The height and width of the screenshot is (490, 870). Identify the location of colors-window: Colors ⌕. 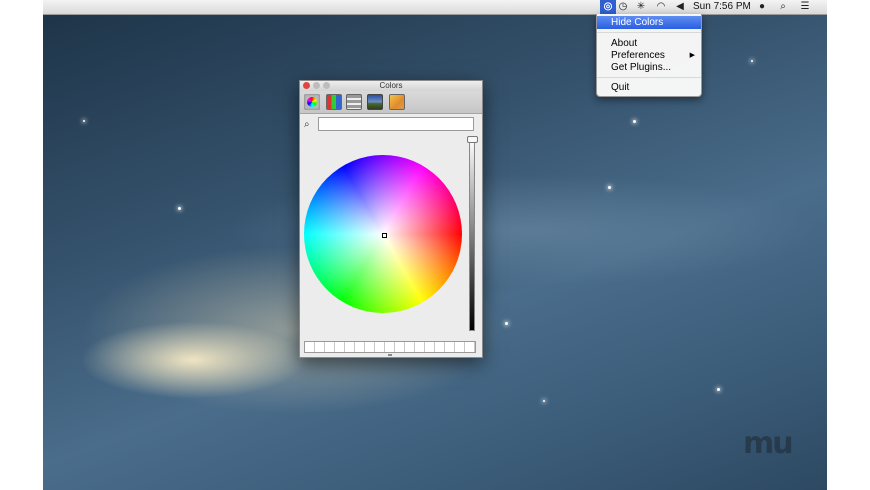
(391, 219).